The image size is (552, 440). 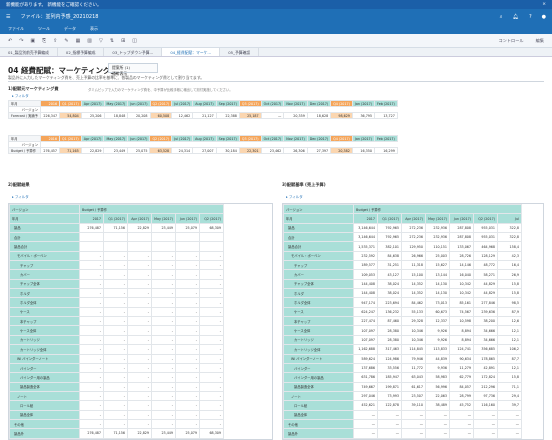 What do you see at coordinates (437, 284) in the screenshot?
I see `data-cell: 14,130` at bounding box center [437, 284].